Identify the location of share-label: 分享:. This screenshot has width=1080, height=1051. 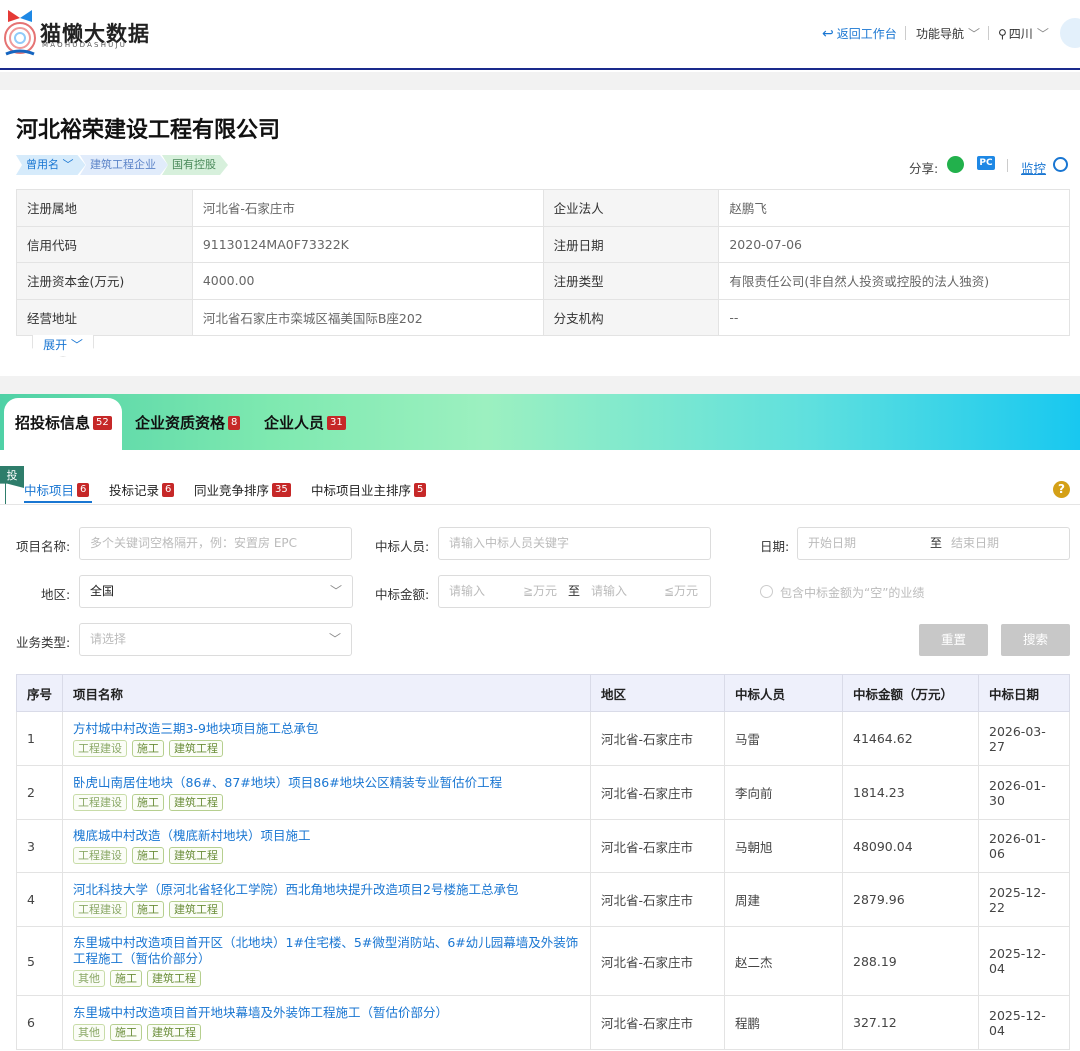
(924, 168).